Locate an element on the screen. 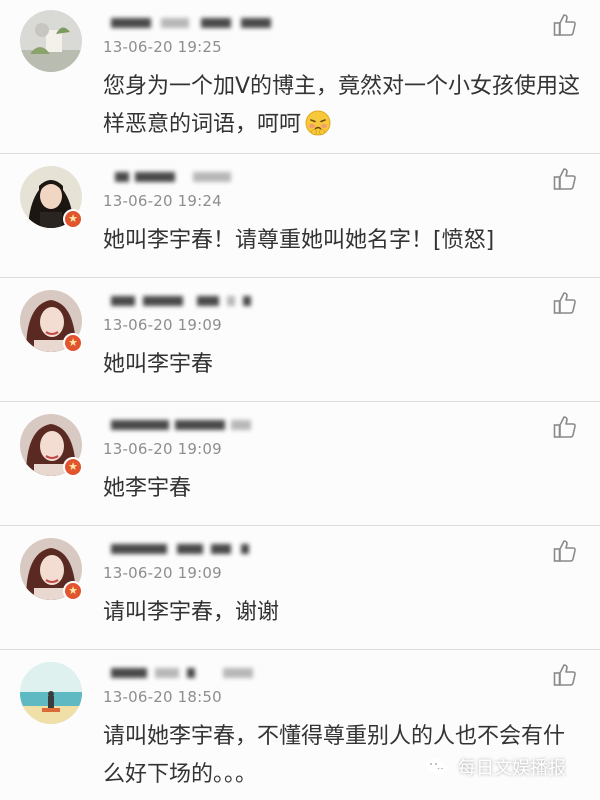  comment-text: 她李宇春 is located at coordinates (147, 488).